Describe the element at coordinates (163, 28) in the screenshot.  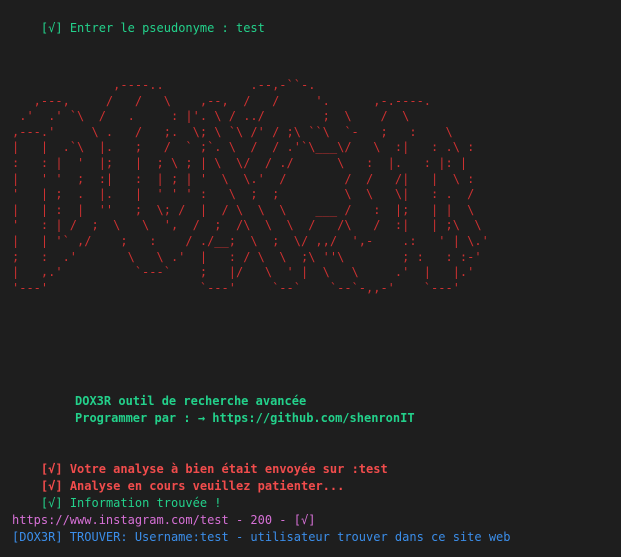
I see `pseudonym-prompt-text: Entrer le pseudonyme : test` at that location.